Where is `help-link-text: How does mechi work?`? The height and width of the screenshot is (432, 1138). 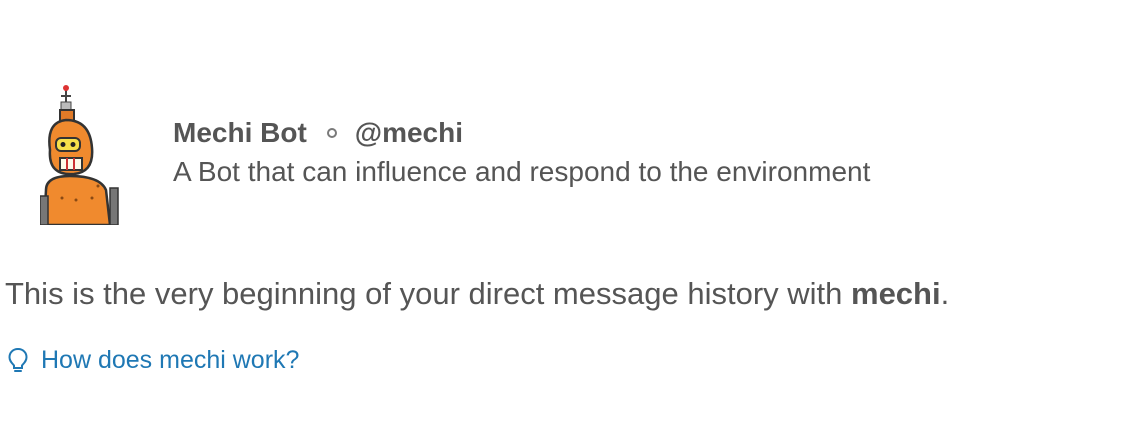 help-link-text: How does mechi work? is located at coordinates (170, 360).